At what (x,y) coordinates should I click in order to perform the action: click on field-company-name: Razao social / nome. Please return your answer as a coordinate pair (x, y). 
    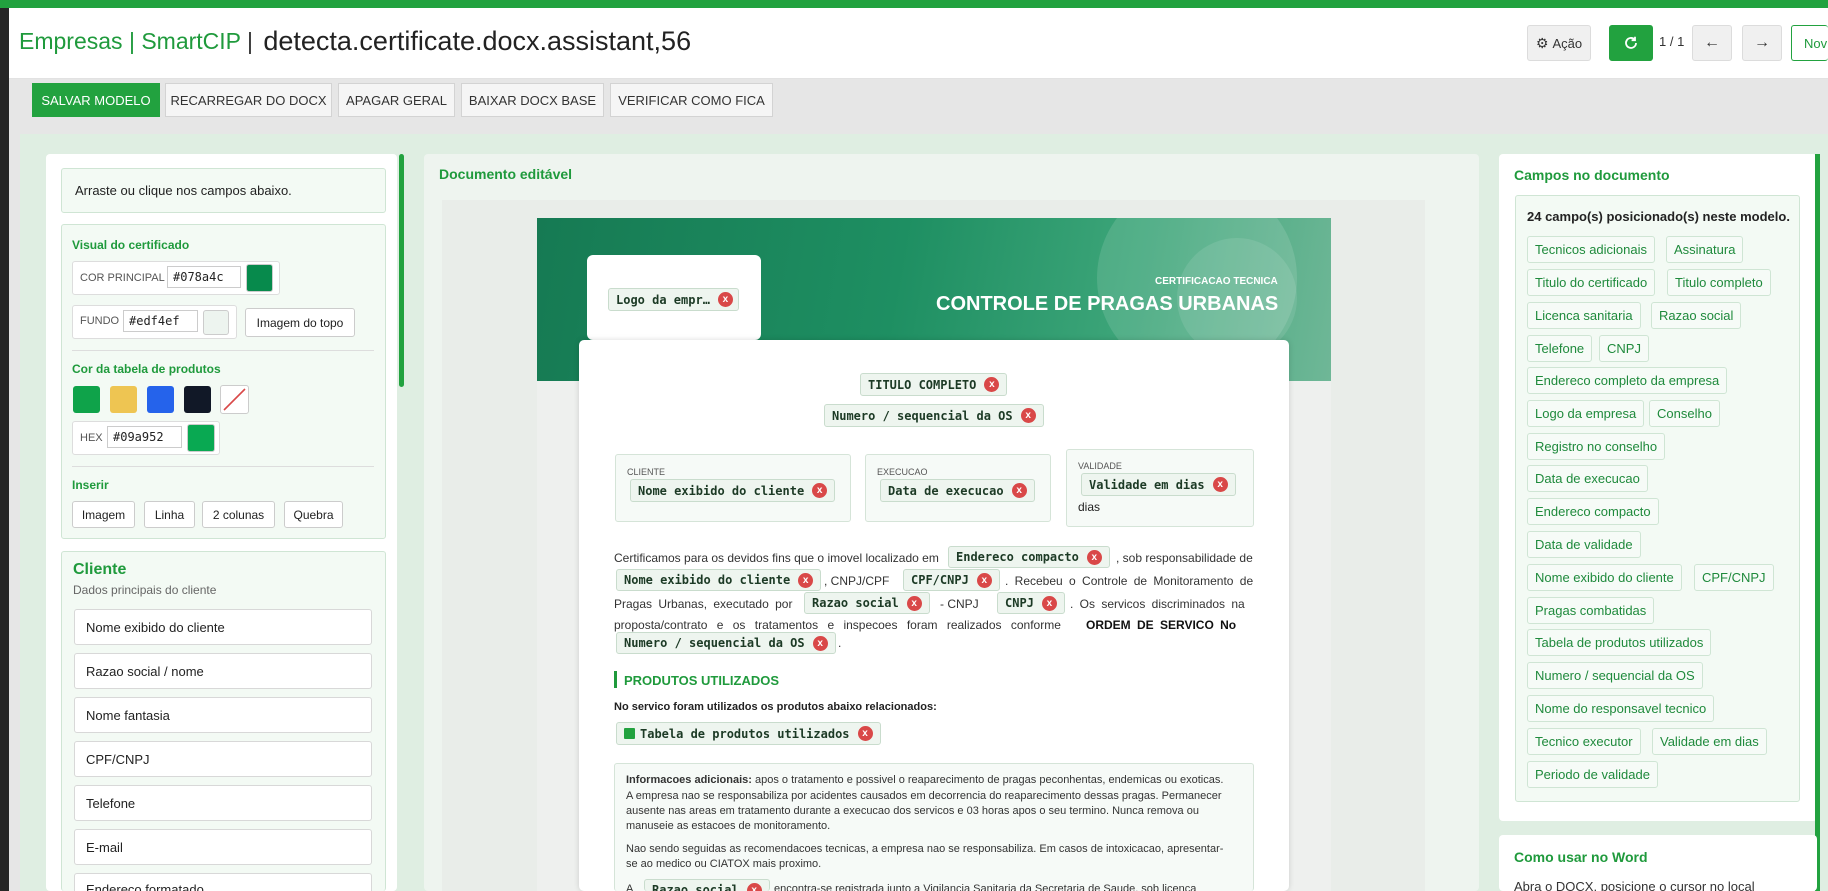
    Looking at the image, I should click on (223, 671).